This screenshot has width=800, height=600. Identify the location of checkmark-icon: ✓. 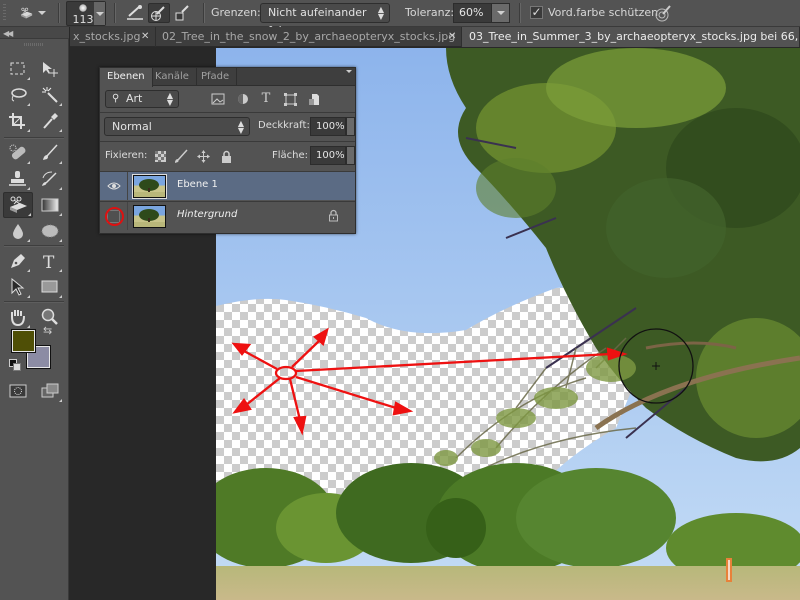
(536, 12).